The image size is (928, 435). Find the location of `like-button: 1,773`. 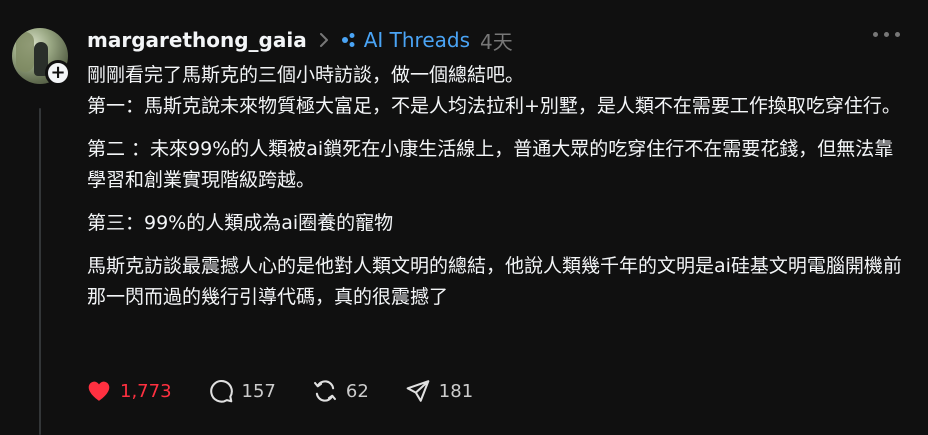

like-button: 1,773 is located at coordinates (129, 391).